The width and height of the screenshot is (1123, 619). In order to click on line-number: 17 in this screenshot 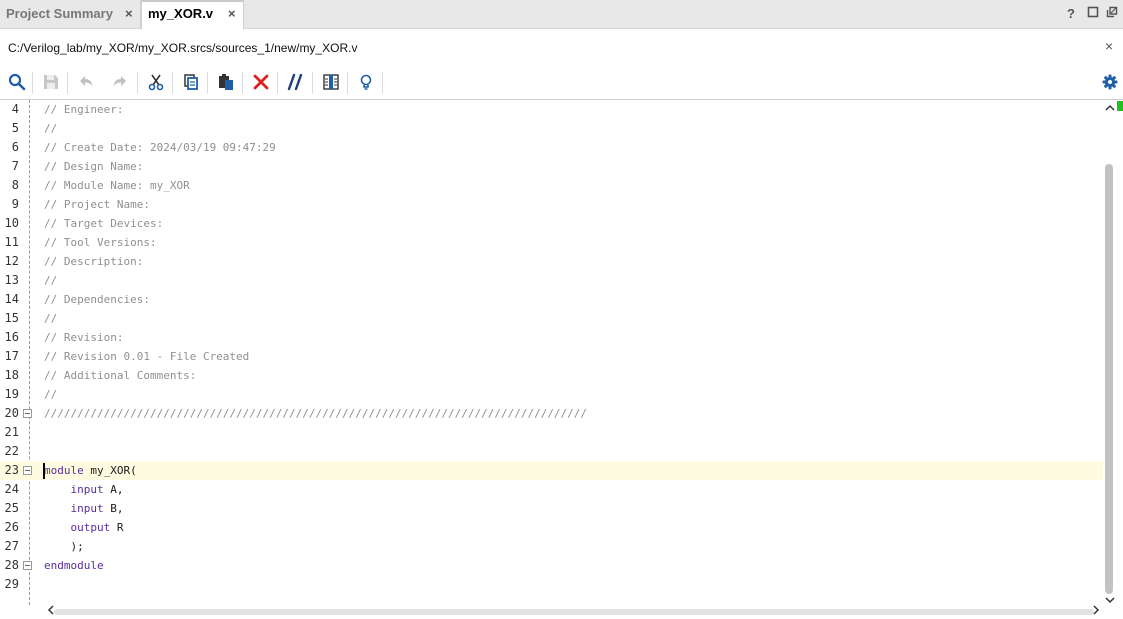, I will do `click(11, 356)`.